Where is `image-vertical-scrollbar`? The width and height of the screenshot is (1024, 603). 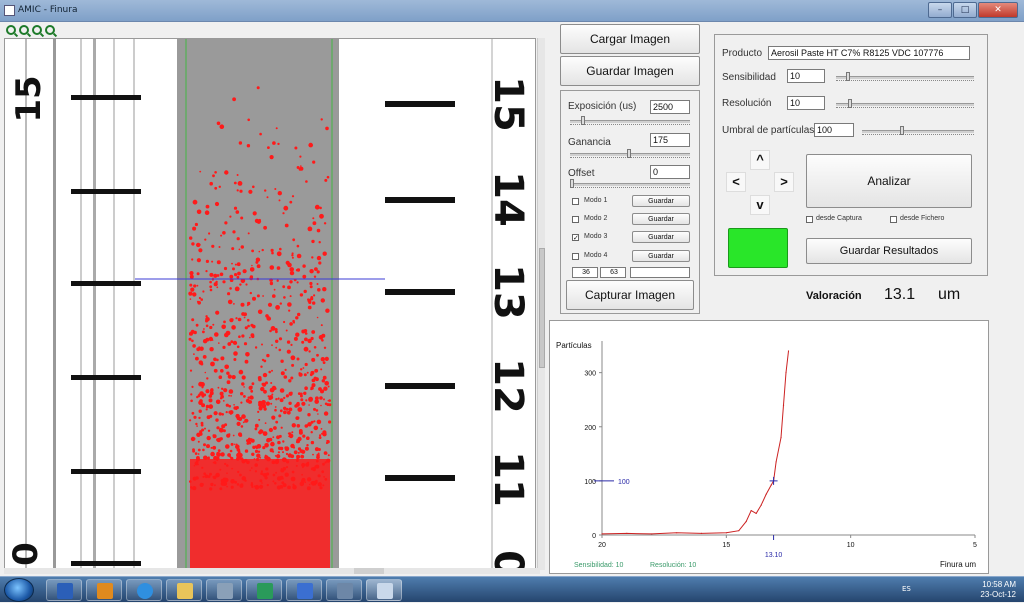
image-vertical-scrollbar is located at coordinates (541, 304).